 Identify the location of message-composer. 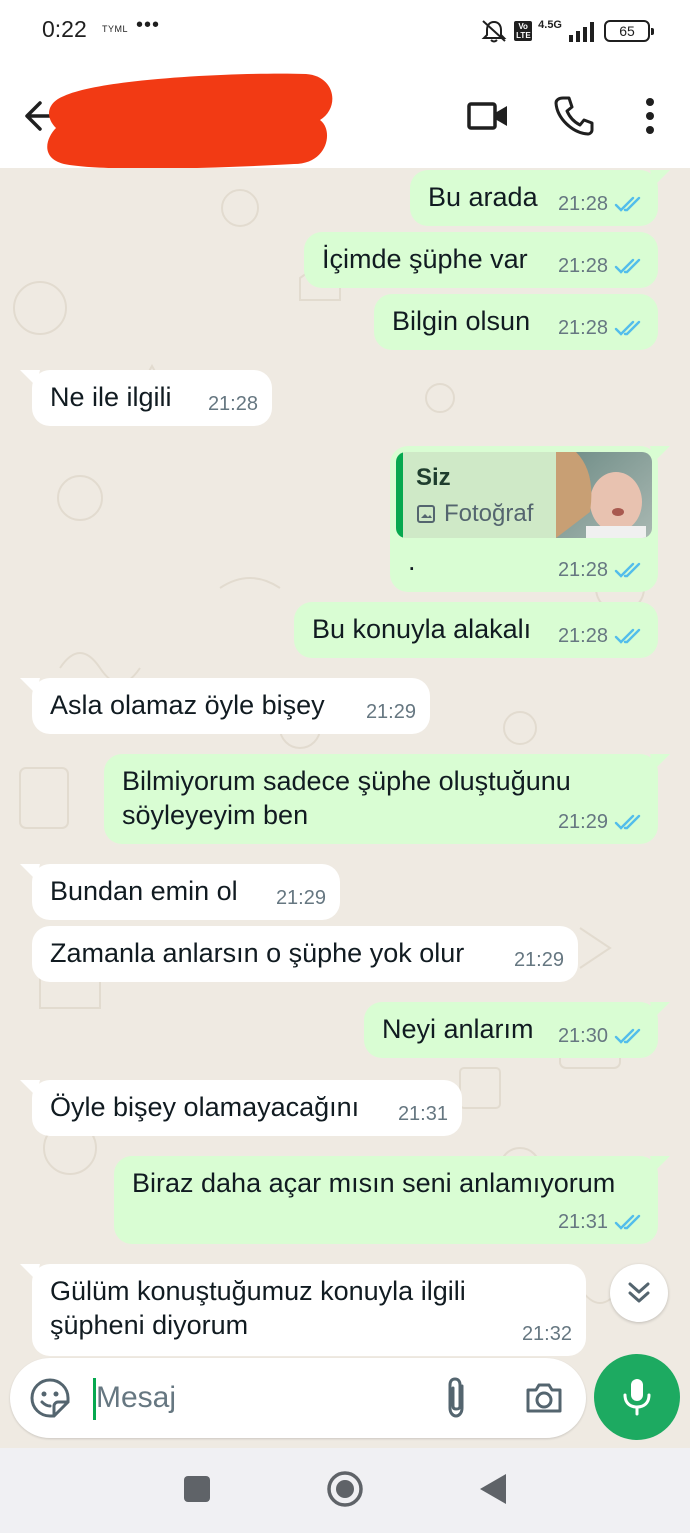
(298, 1398).